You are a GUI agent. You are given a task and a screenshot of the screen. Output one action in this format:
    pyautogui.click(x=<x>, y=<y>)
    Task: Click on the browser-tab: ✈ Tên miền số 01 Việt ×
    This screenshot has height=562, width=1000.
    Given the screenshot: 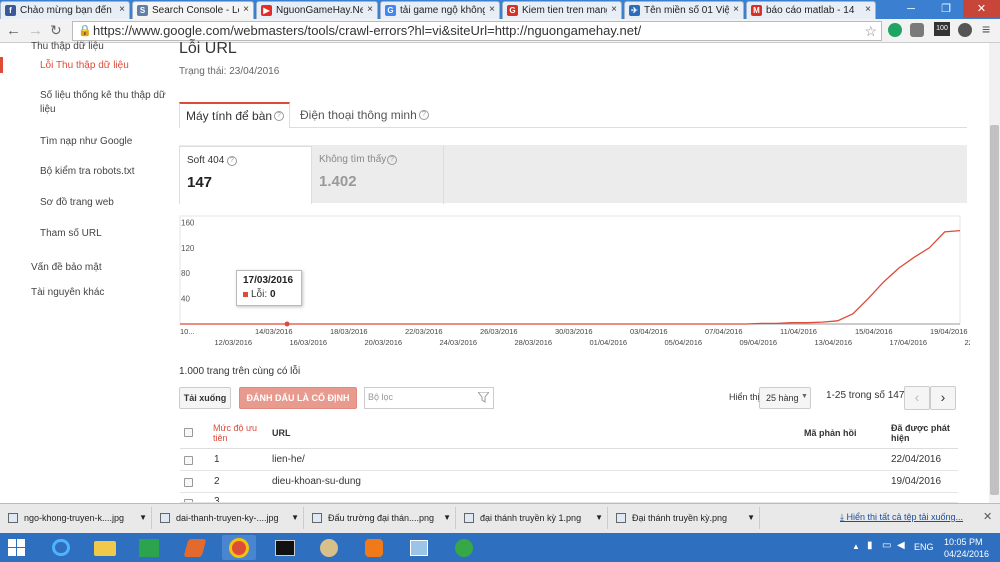 What is the action you would take?
    pyautogui.click(x=684, y=10)
    